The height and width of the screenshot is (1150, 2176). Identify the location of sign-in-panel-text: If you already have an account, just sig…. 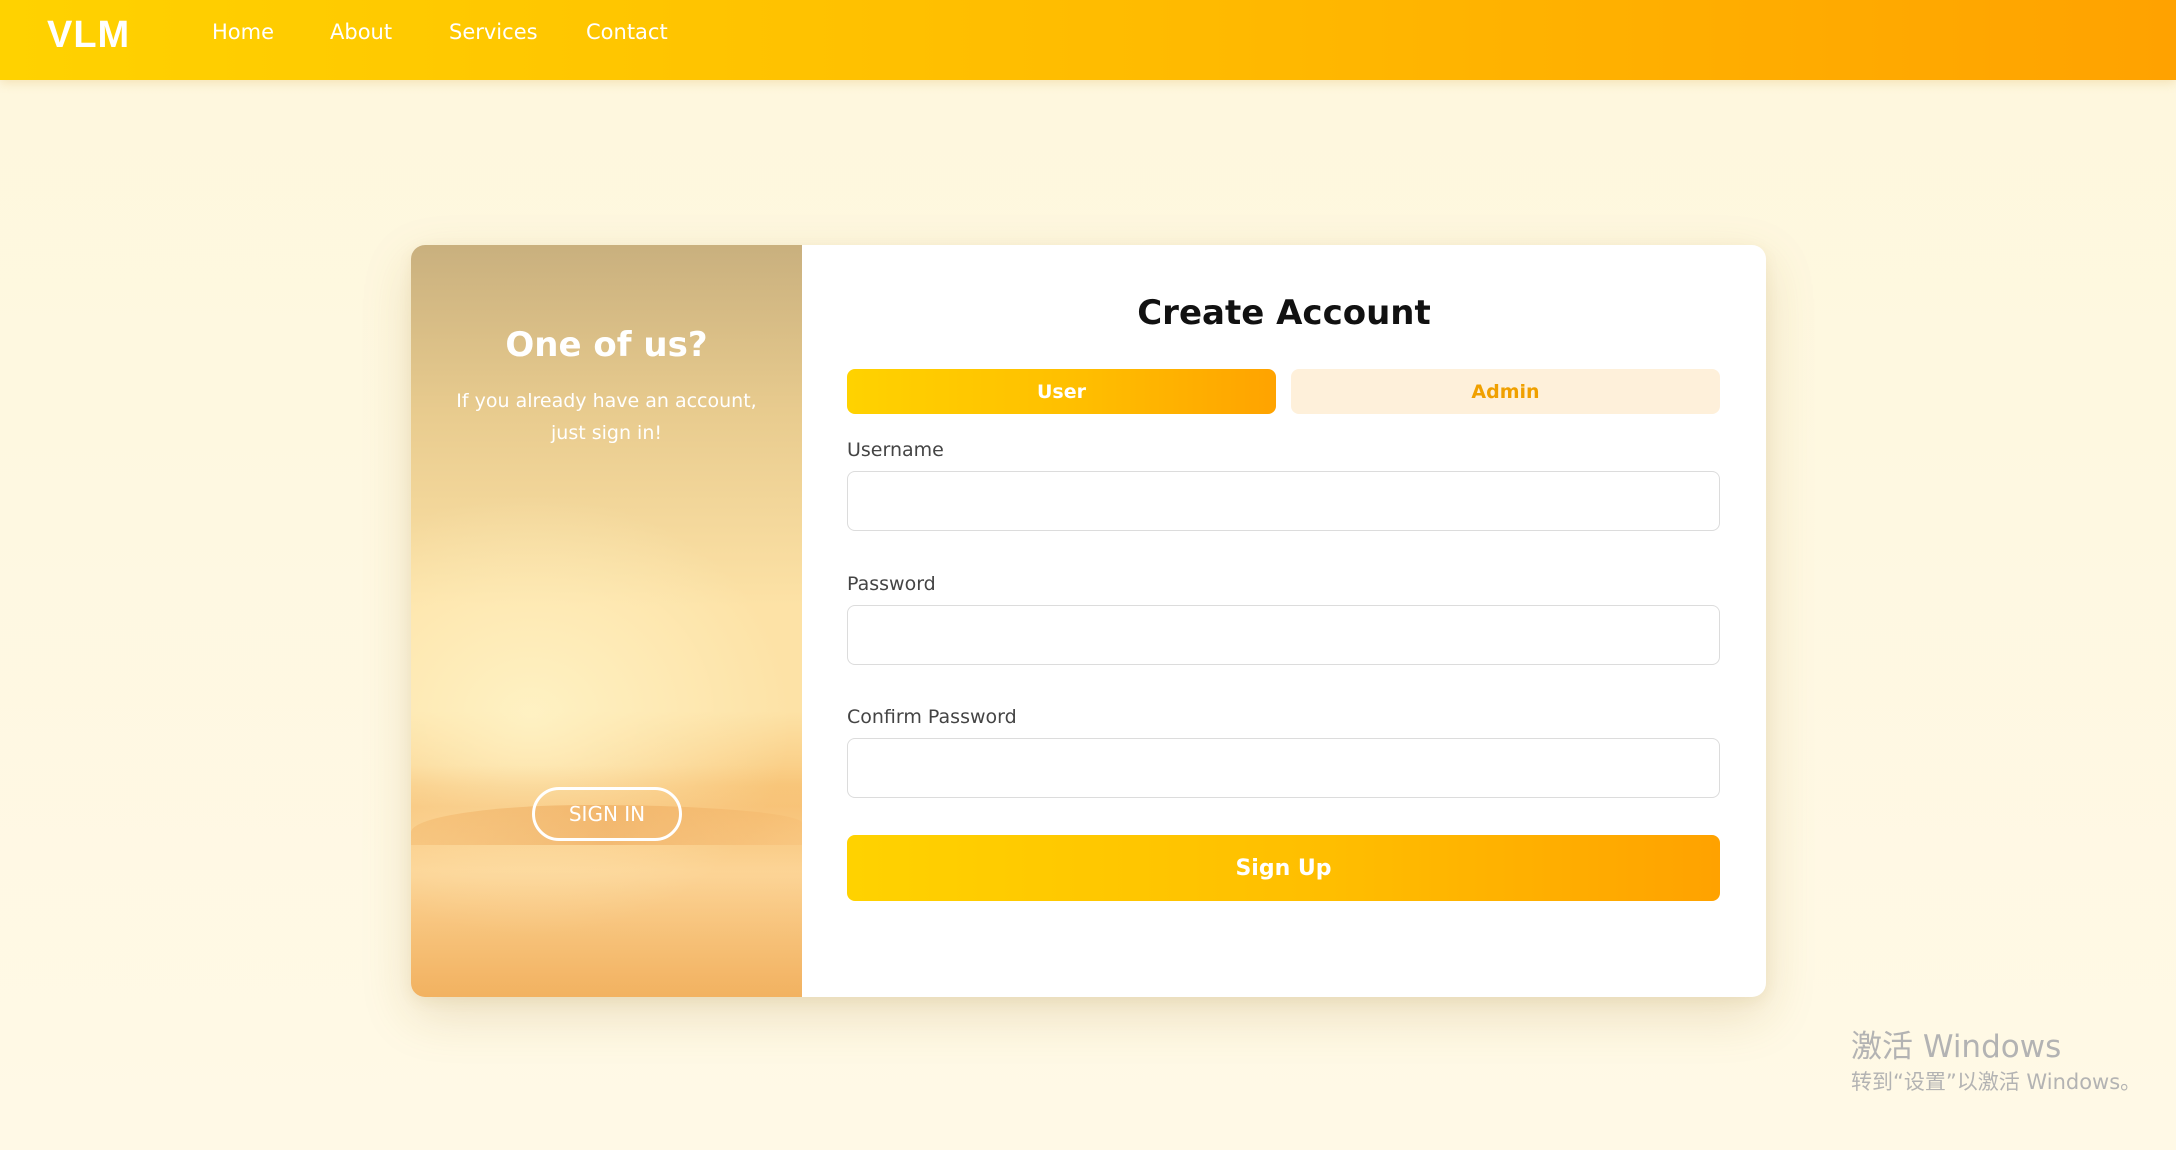
(606, 417).